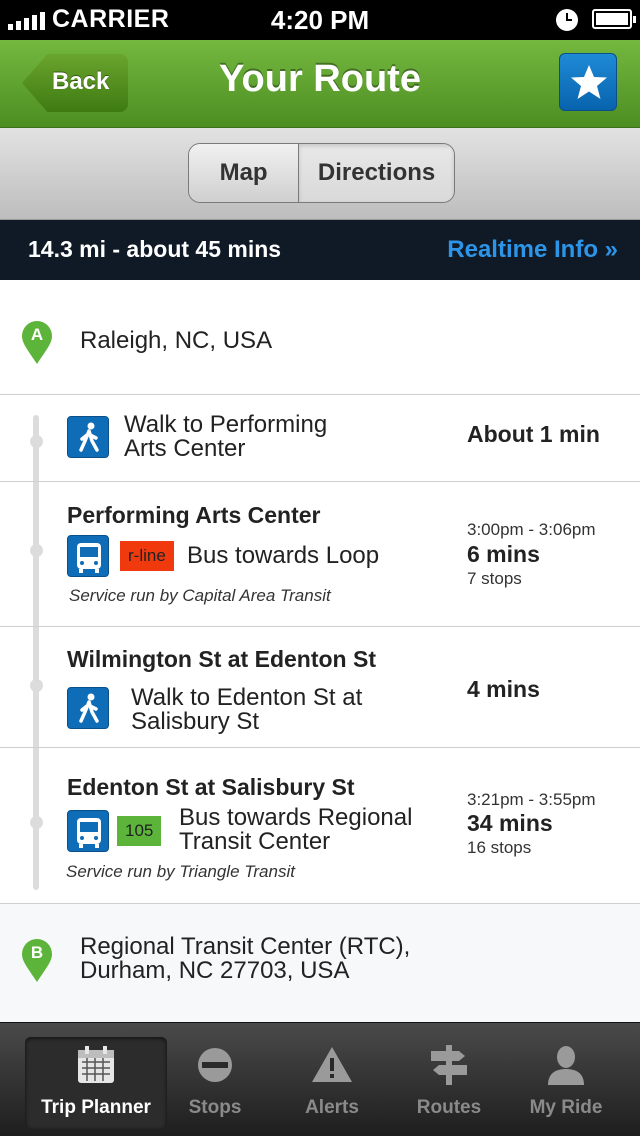  Describe the element at coordinates (531, 799) in the screenshot. I see `step-time-range: 3:21pm - 3:55pm` at that location.